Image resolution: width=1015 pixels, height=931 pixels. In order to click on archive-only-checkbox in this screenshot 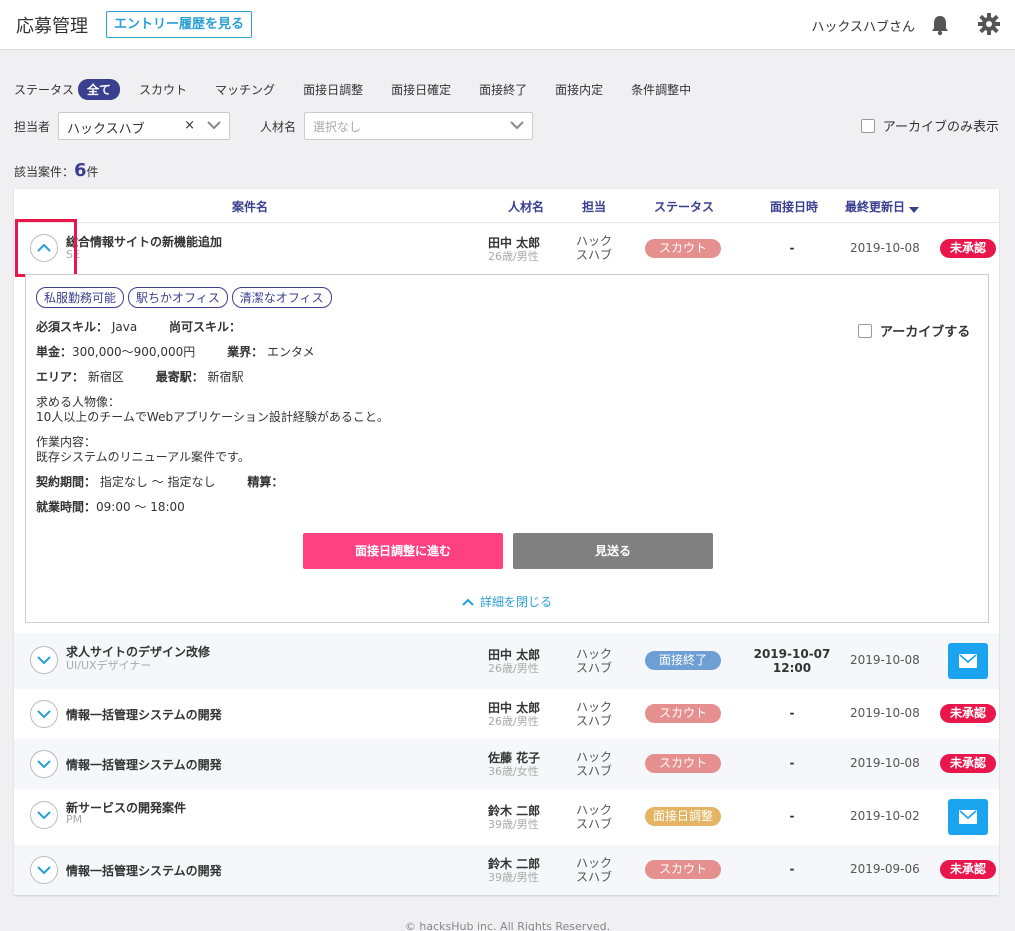, I will do `click(867, 125)`.